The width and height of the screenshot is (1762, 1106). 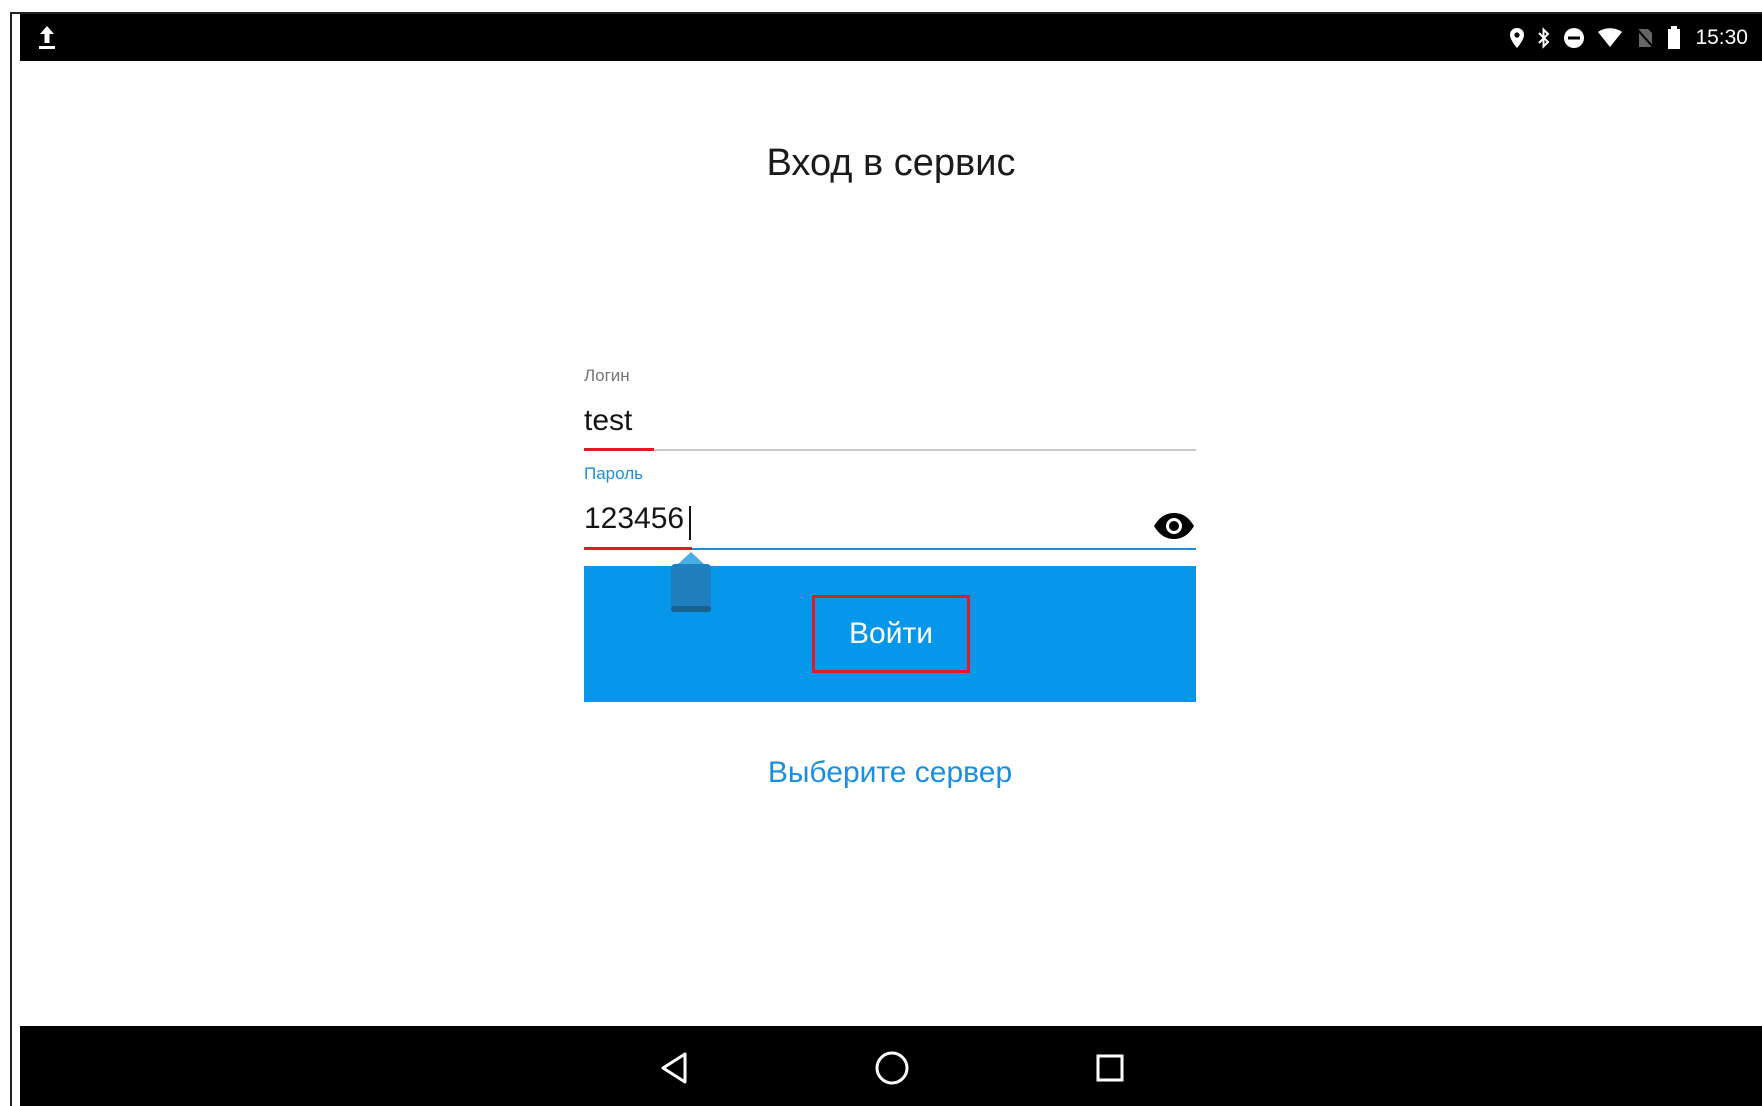 What do you see at coordinates (1110, 1068) in the screenshot?
I see `recent-apps-icon` at bounding box center [1110, 1068].